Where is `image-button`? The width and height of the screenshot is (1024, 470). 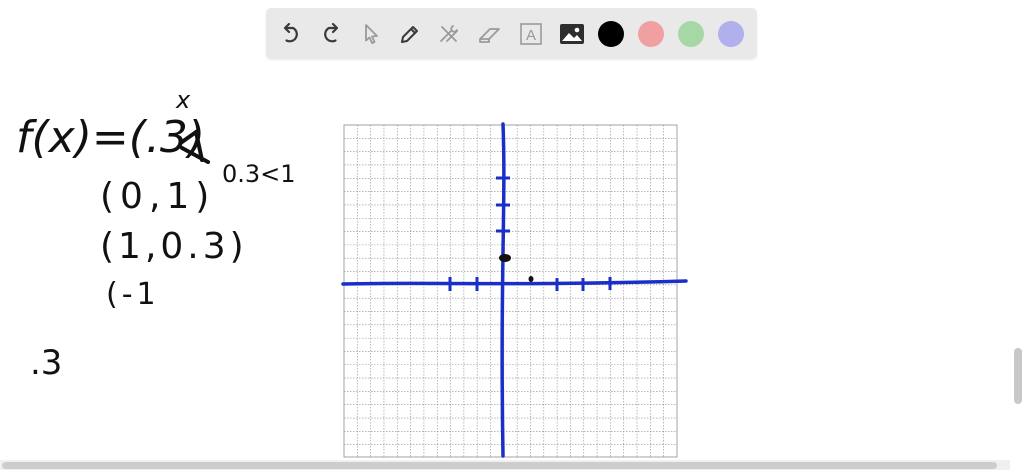
image-button is located at coordinates (572, 34).